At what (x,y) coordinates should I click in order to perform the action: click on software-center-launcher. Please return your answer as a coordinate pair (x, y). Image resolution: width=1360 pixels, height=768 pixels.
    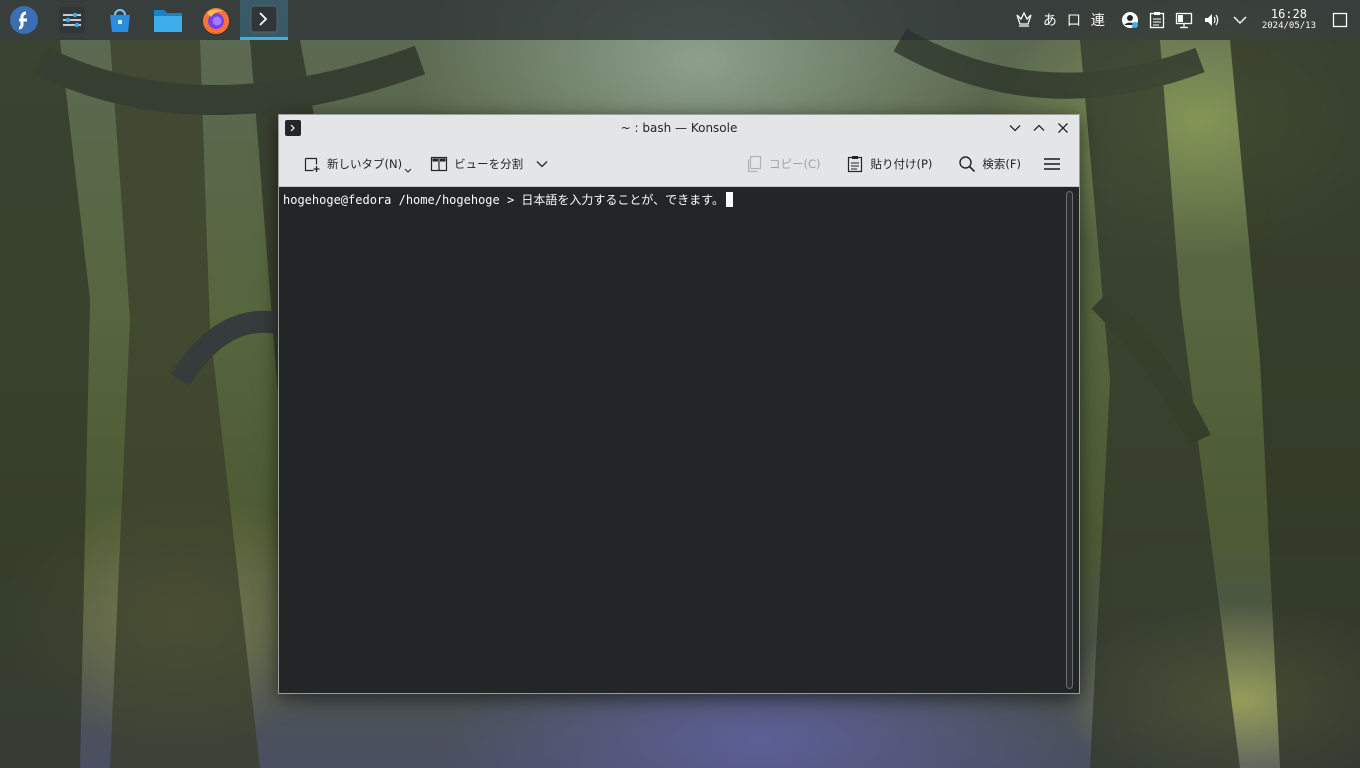
    Looking at the image, I should click on (120, 20).